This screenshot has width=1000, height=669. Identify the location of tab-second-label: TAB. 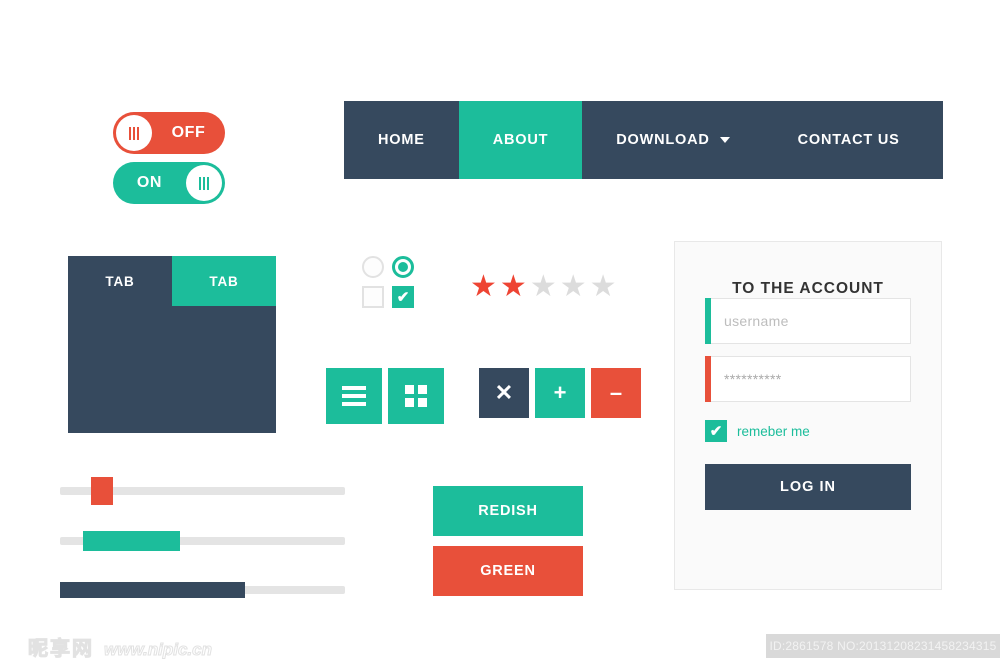
(224, 281).